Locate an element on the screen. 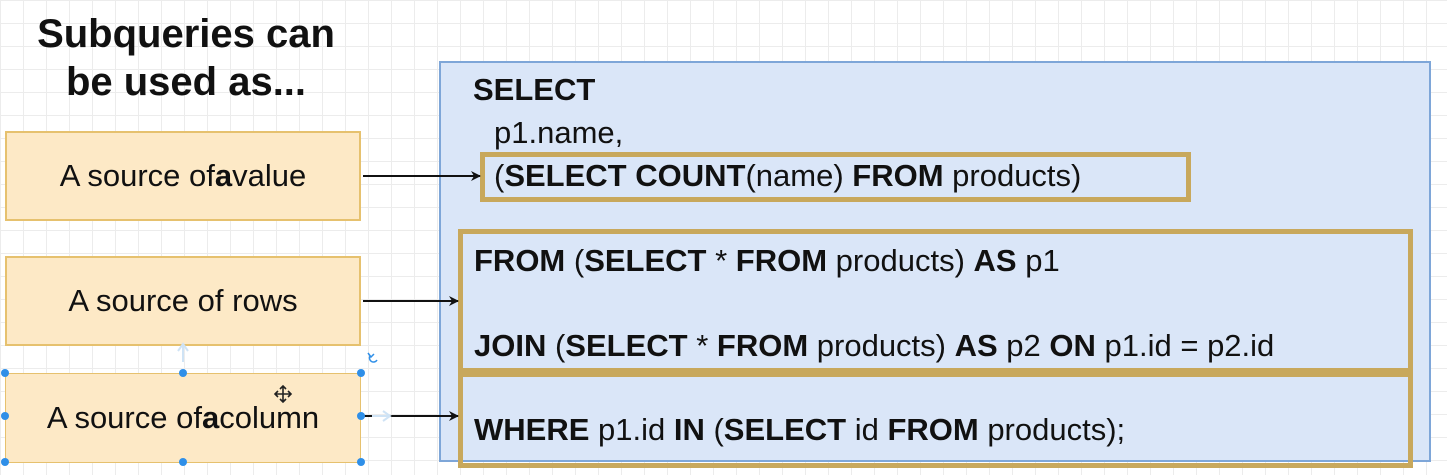 Image resolution: width=1447 pixels, height=475 pixels. faint-up-arrow is located at coordinates (183, 352).